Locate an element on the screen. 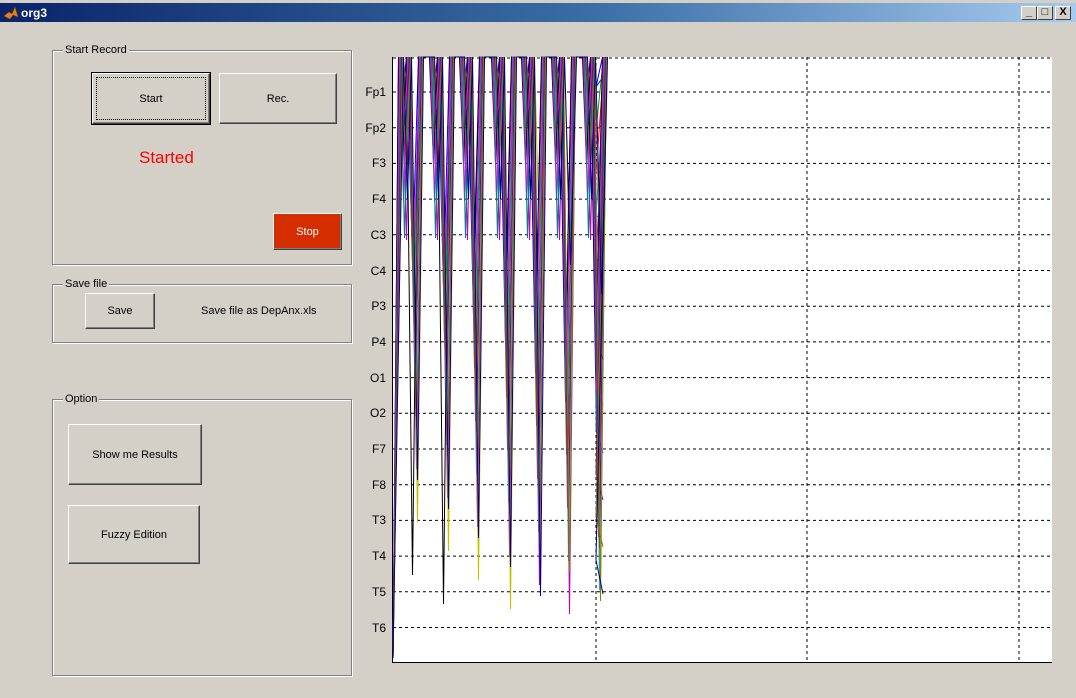 The width and height of the screenshot is (1076, 698). focus-rect is located at coordinates (151, 98).